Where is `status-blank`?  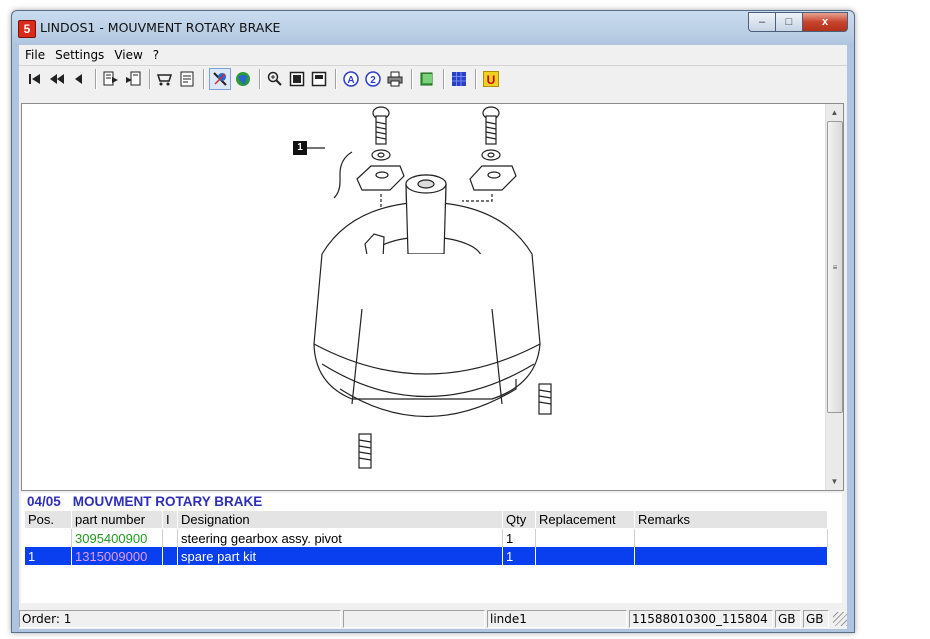
status-blank is located at coordinates (414, 619).